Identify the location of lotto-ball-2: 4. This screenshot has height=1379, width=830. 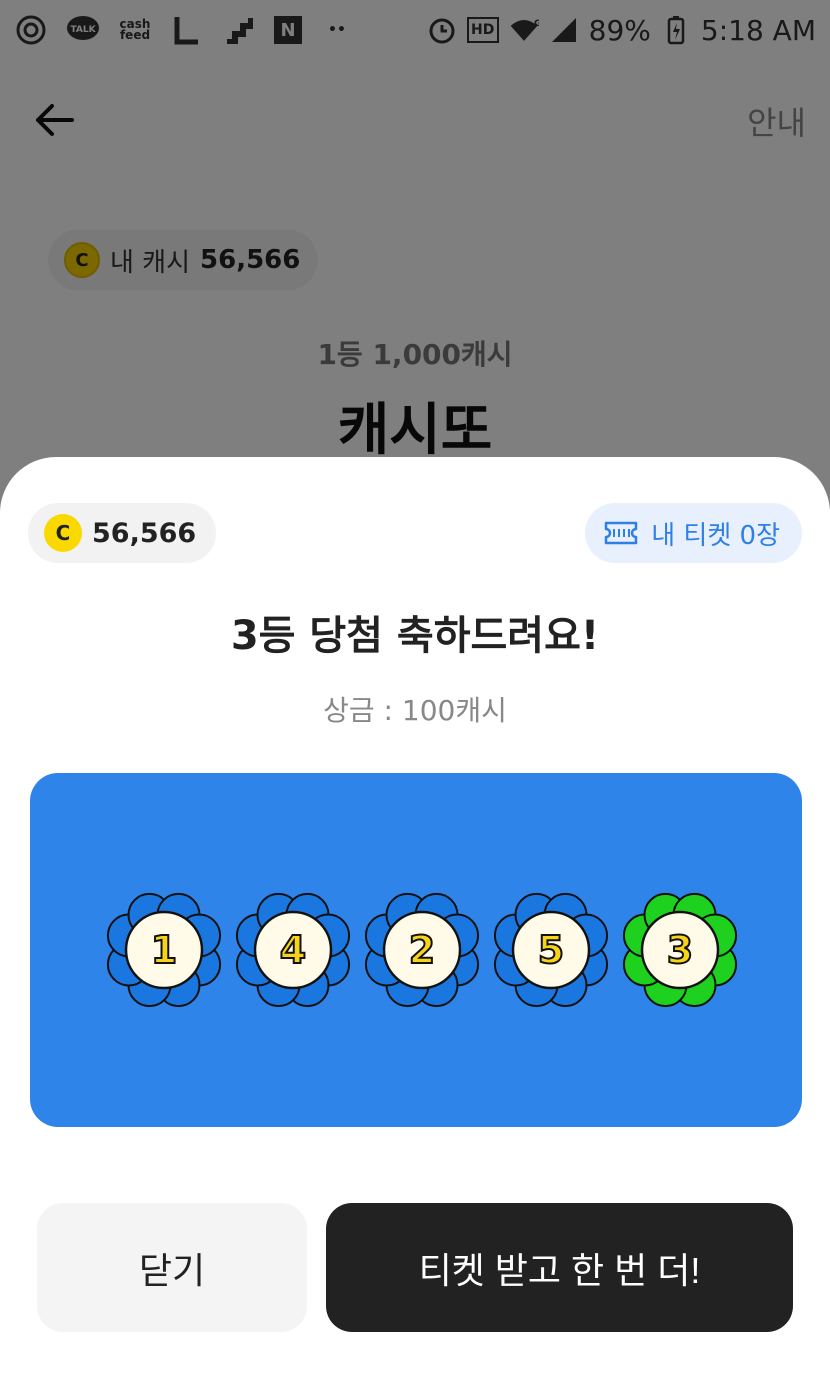
(293, 950).